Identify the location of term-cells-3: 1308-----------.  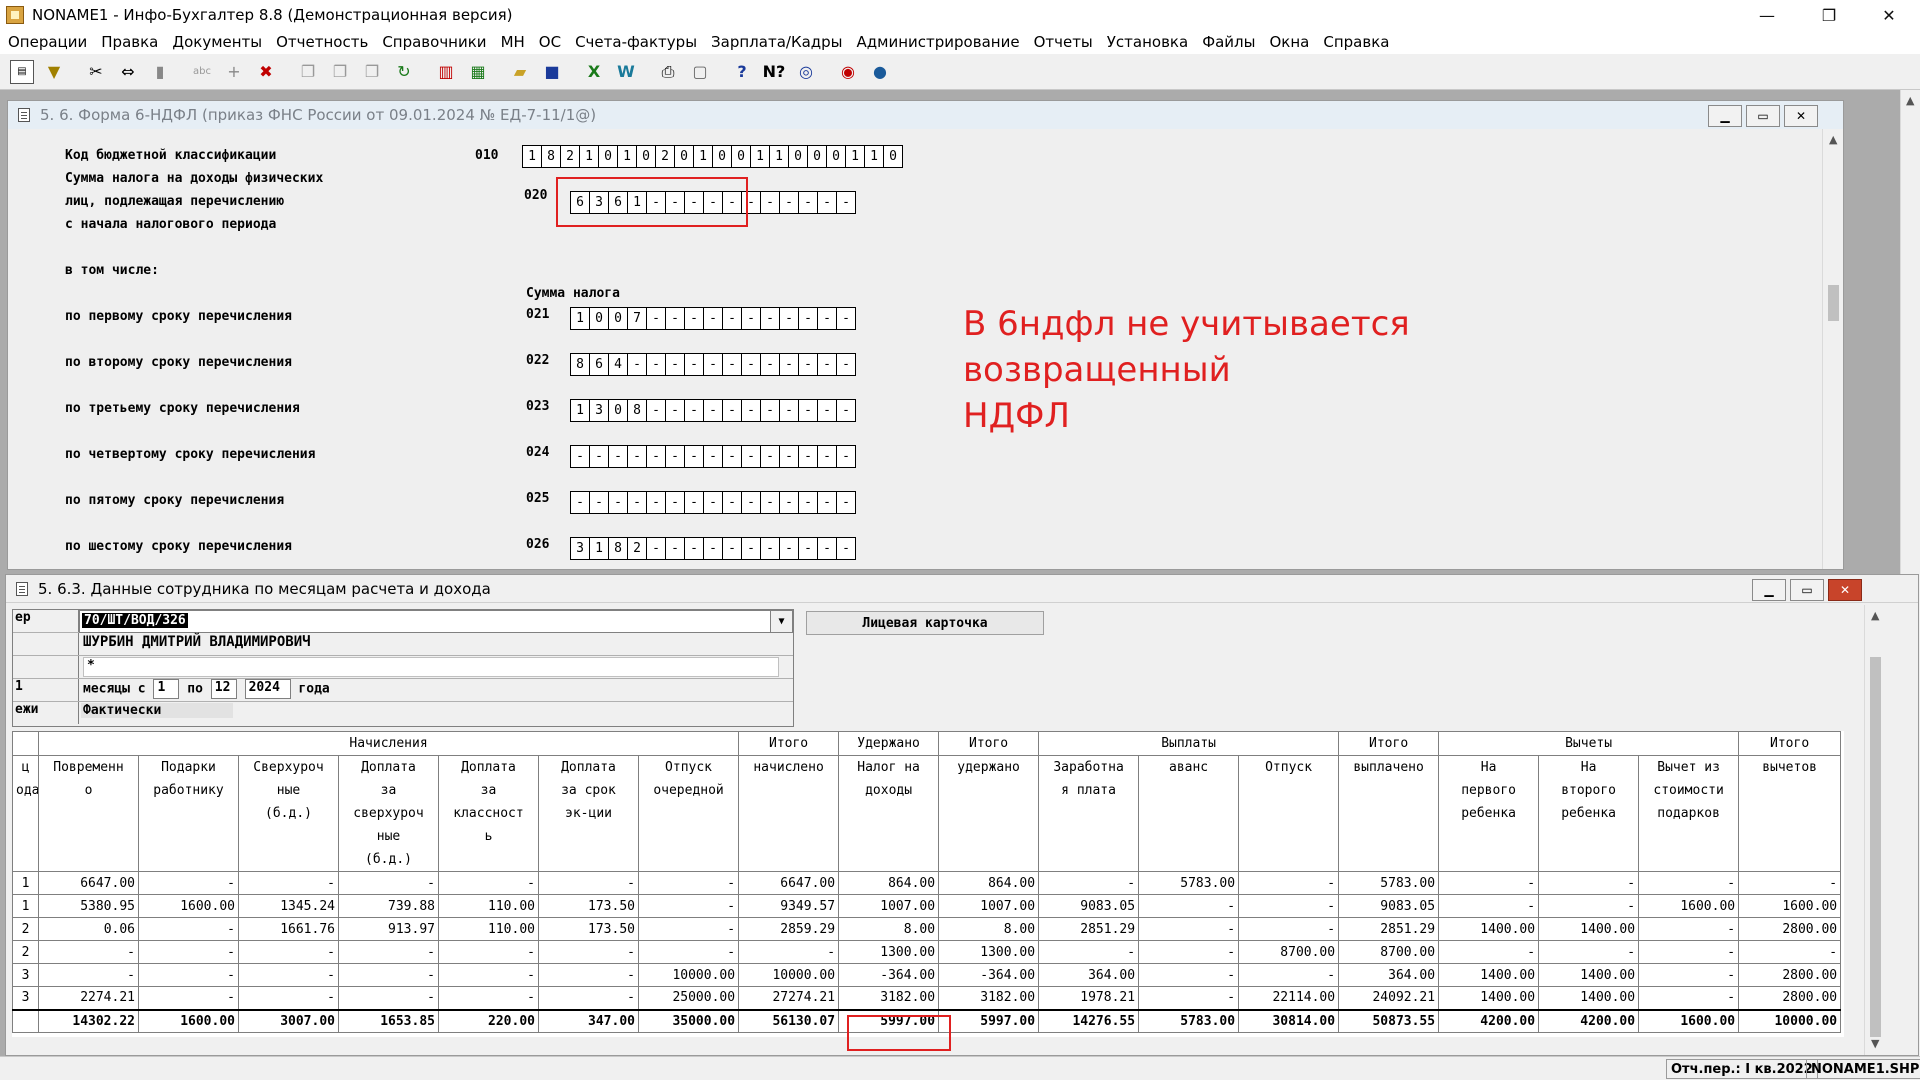
(713, 410).